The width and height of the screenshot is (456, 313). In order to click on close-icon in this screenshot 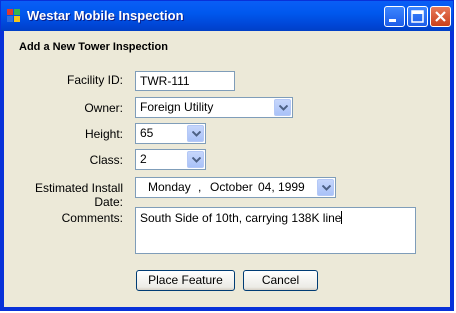, I will do `click(440, 16)`.